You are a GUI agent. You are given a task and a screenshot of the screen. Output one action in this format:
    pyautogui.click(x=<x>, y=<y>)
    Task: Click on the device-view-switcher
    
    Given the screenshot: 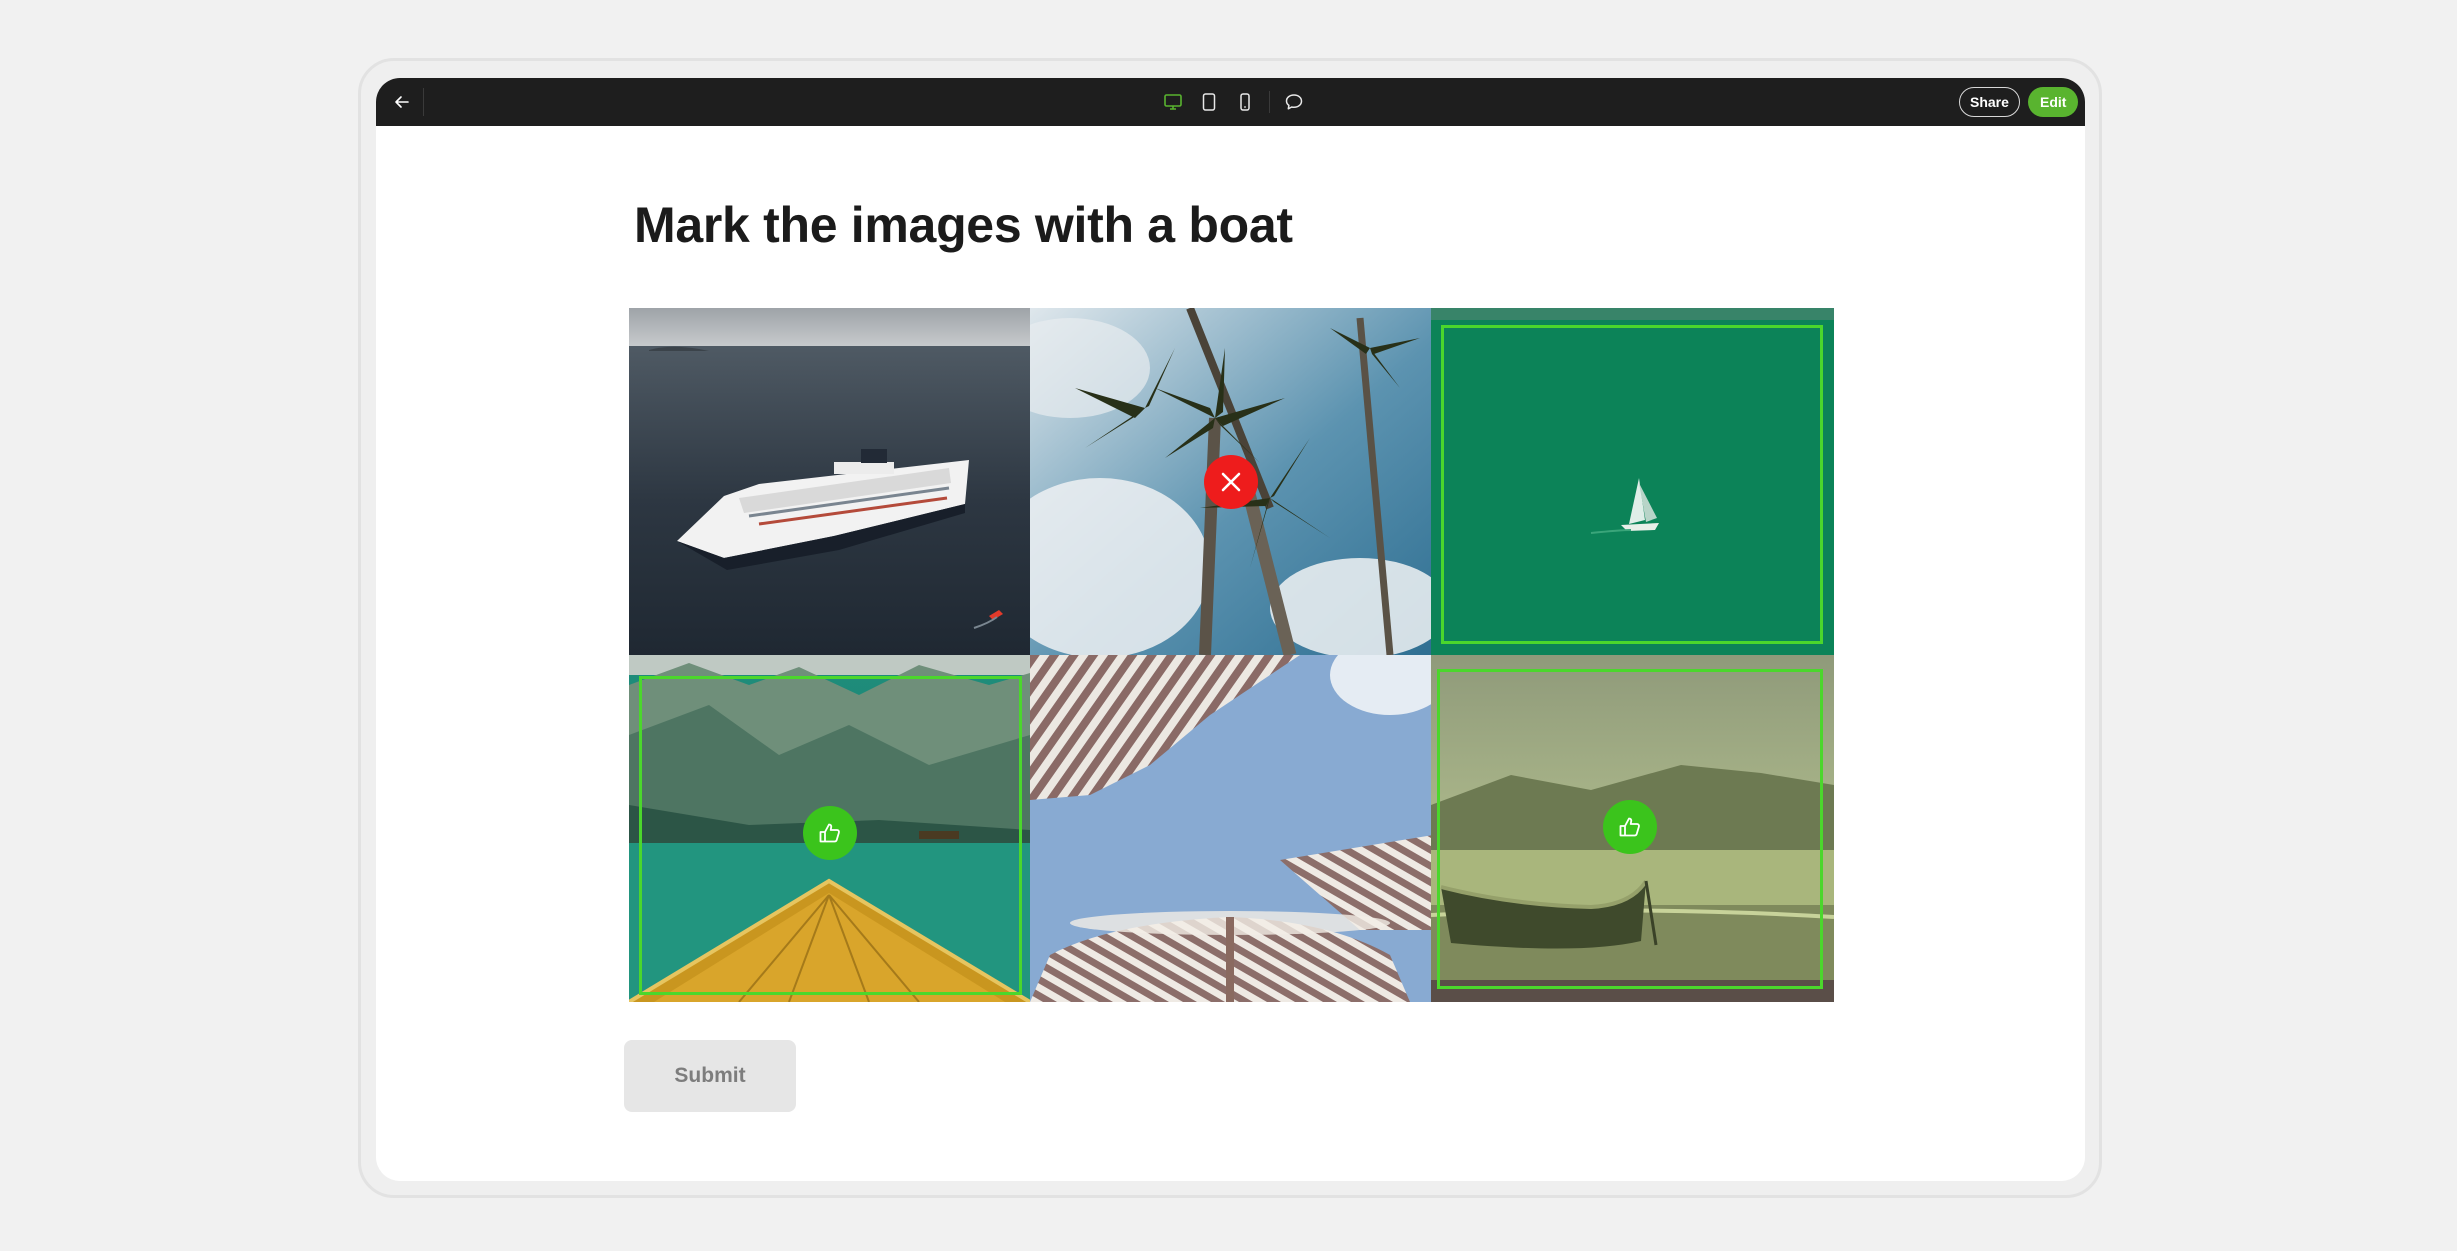 What is the action you would take?
    pyautogui.click(x=1233, y=102)
    